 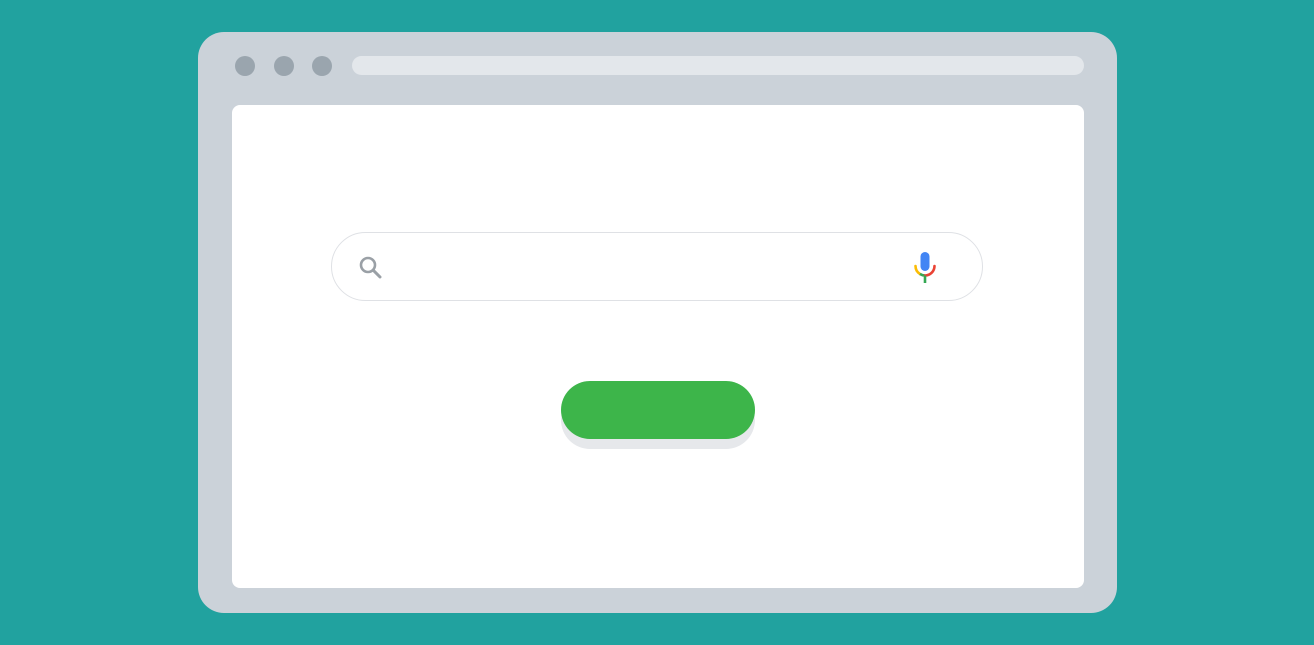 What do you see at coordinates (644, 268) in the screenshot?
I see `search-input` at bounding box center [644, 268].